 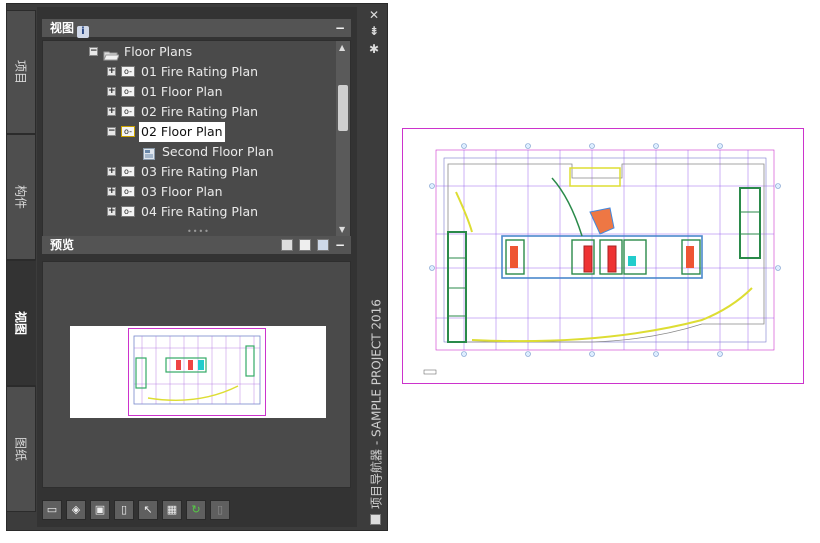 I want to click on new-section-icon: ▣, so click(x=100, y=510).